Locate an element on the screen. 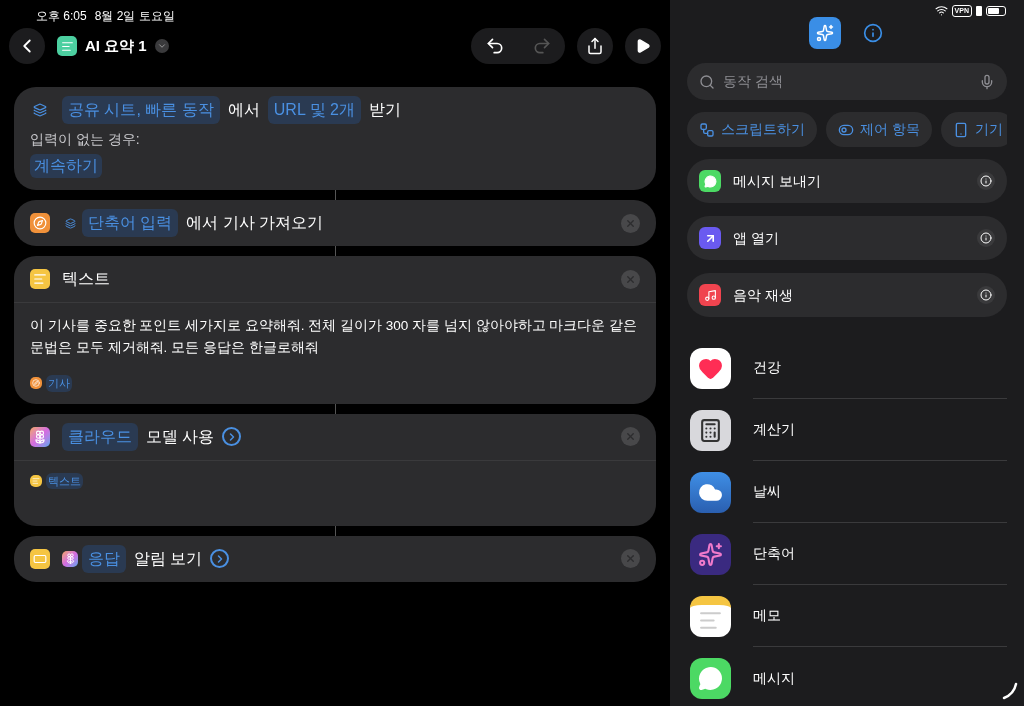  search-bar: 동작 검색 is located at coordinates (847, 81).